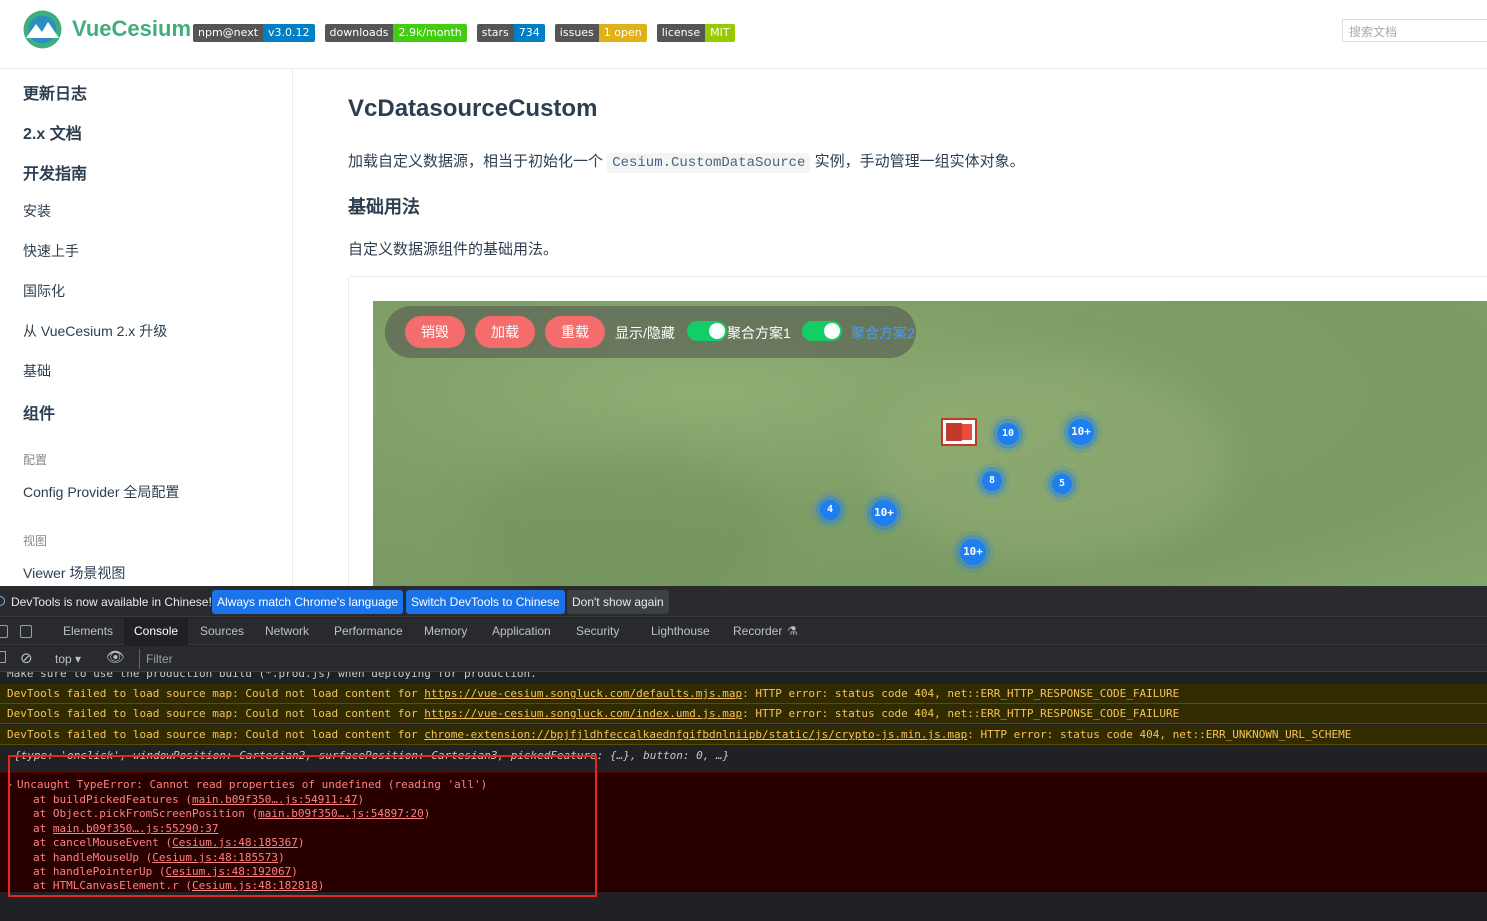 This screenshot has width=1487, height=921. I want to click on vuecesium-logo, so click(42, 29).